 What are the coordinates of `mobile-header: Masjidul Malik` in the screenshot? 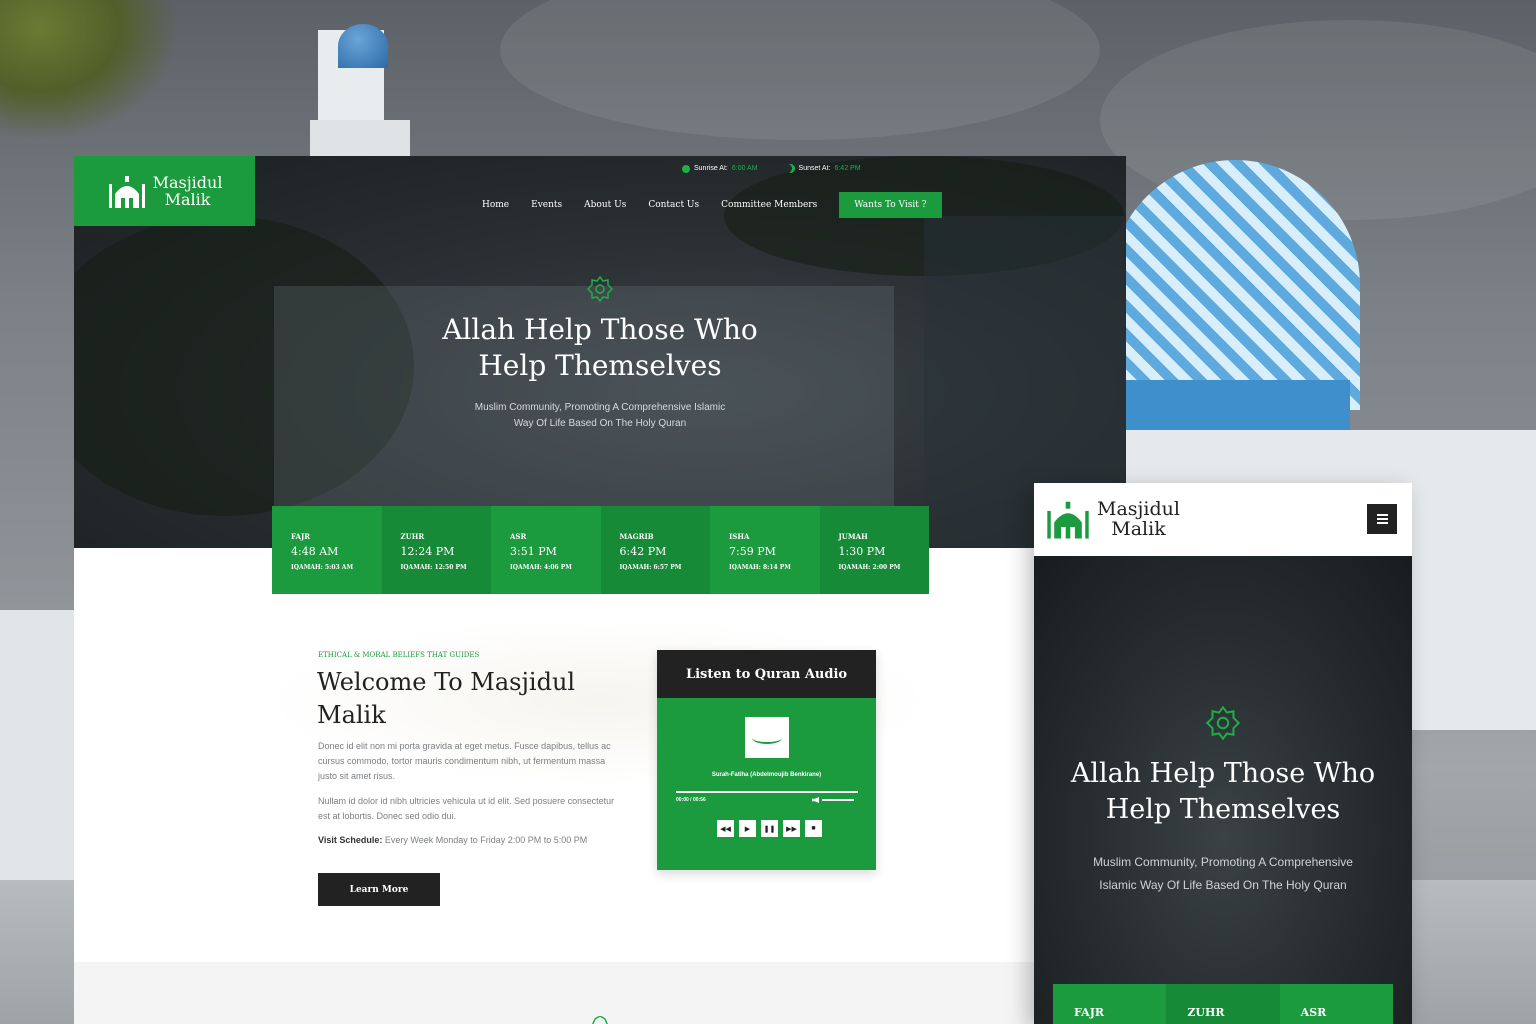 It's located at (1223, 519).